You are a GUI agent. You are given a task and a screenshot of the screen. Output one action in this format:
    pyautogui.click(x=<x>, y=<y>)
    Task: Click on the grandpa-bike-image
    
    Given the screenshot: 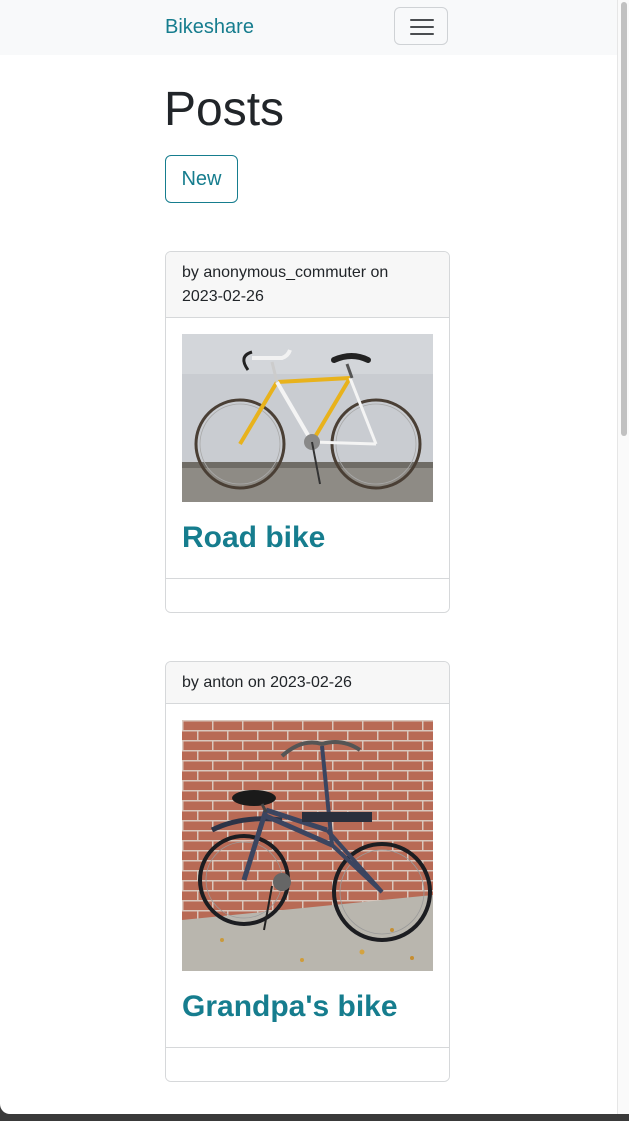 What is the action you would take?
    pyautogui.click(x=307, y=845)
    